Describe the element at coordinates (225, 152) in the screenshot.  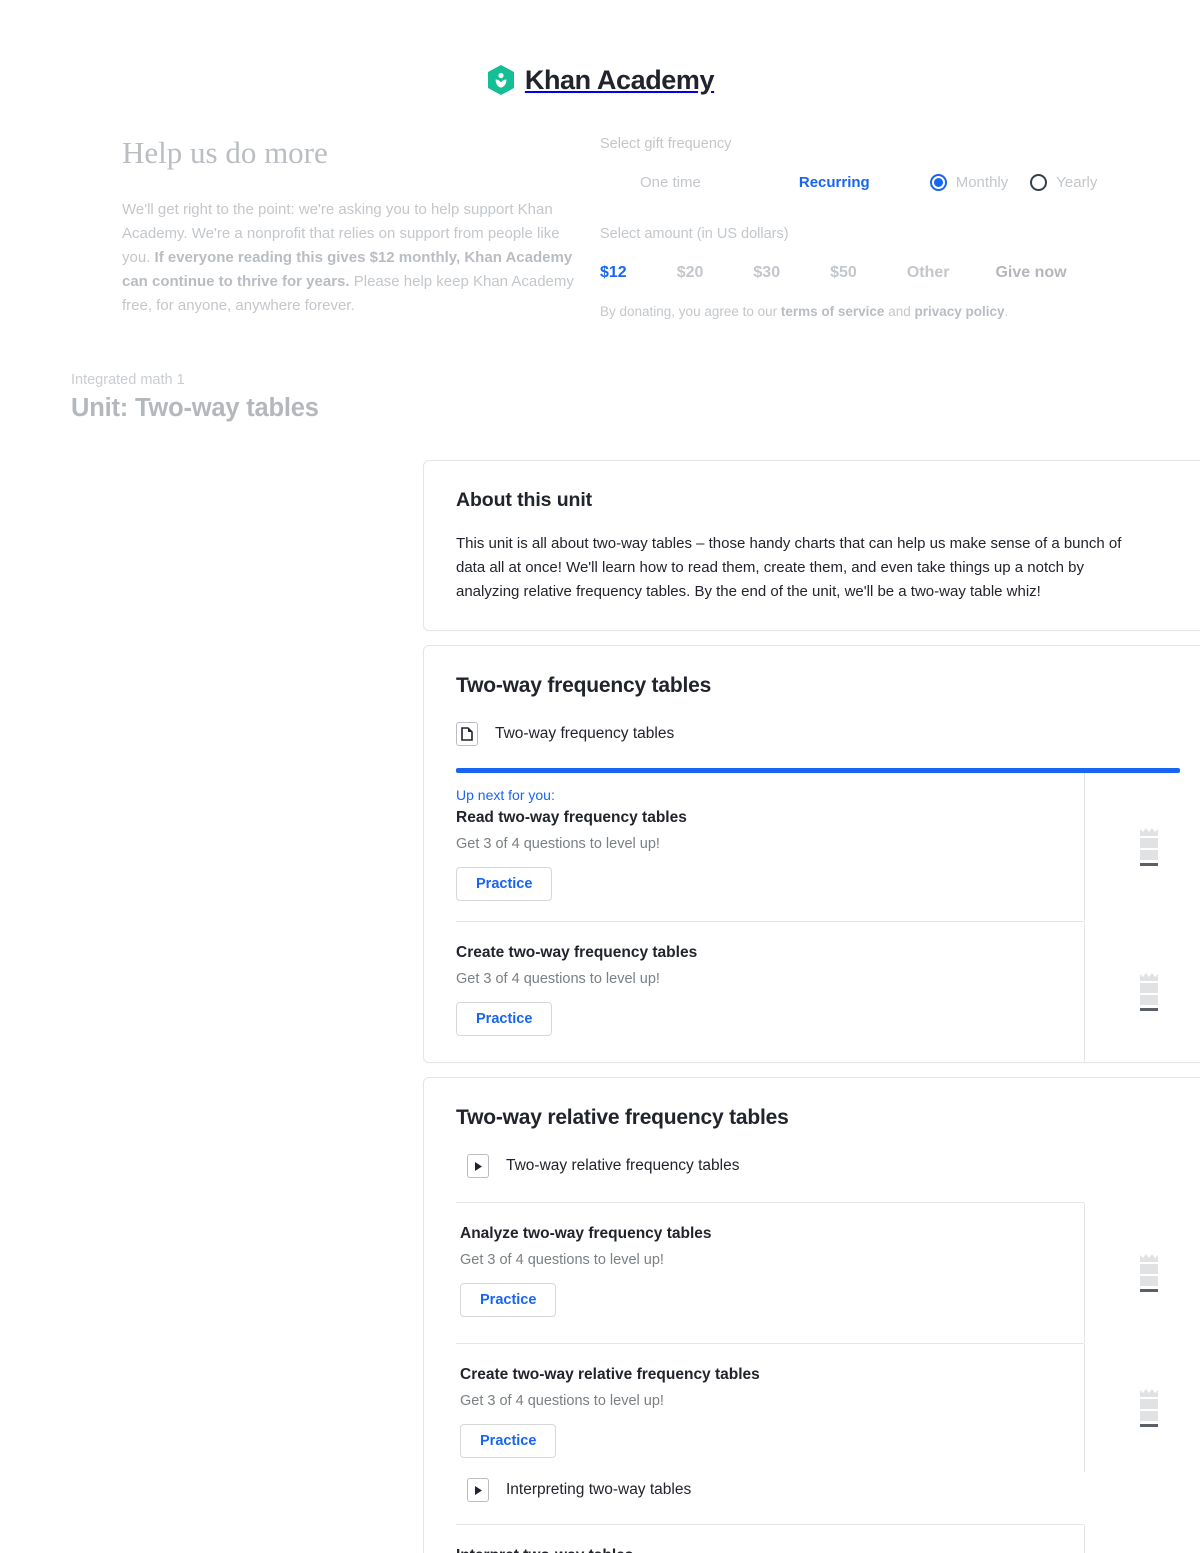
I see `donation-title: Help us do more` at that location.